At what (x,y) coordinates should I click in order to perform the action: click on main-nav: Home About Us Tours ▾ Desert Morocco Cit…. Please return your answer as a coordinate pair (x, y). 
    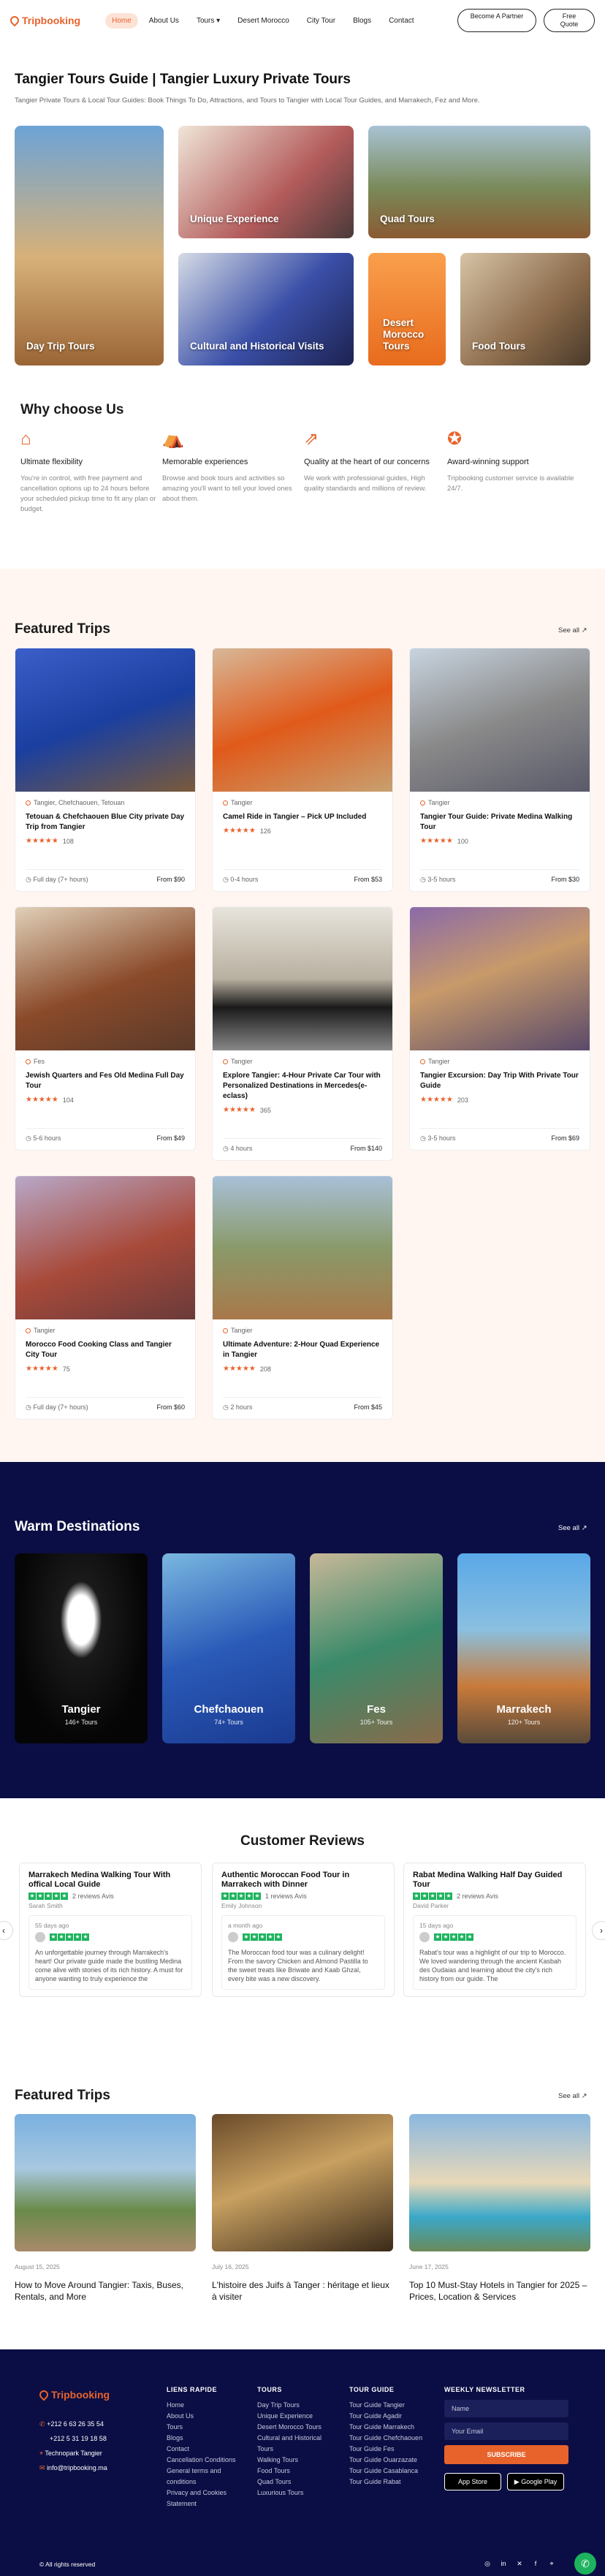
    Looking at the image, I should click on (262, 20).